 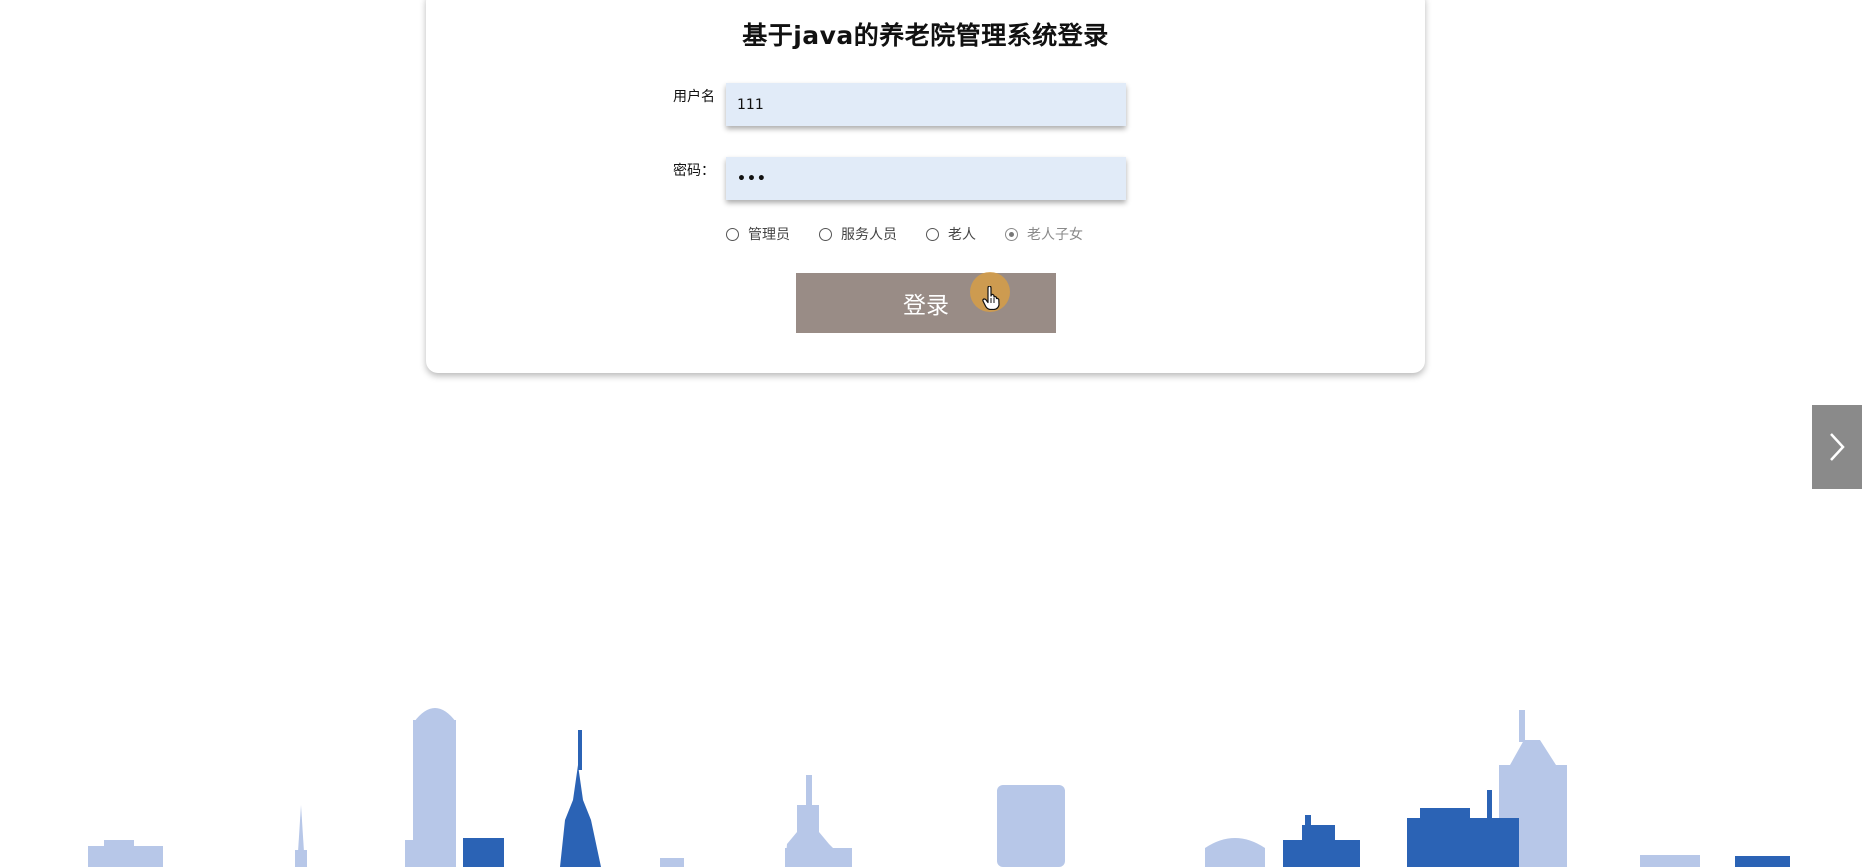 What do you see at coordinates (869, 235) in the screenshot?
I see `role-label-service-staff: 服务人员` at bounding box center [869, 235].